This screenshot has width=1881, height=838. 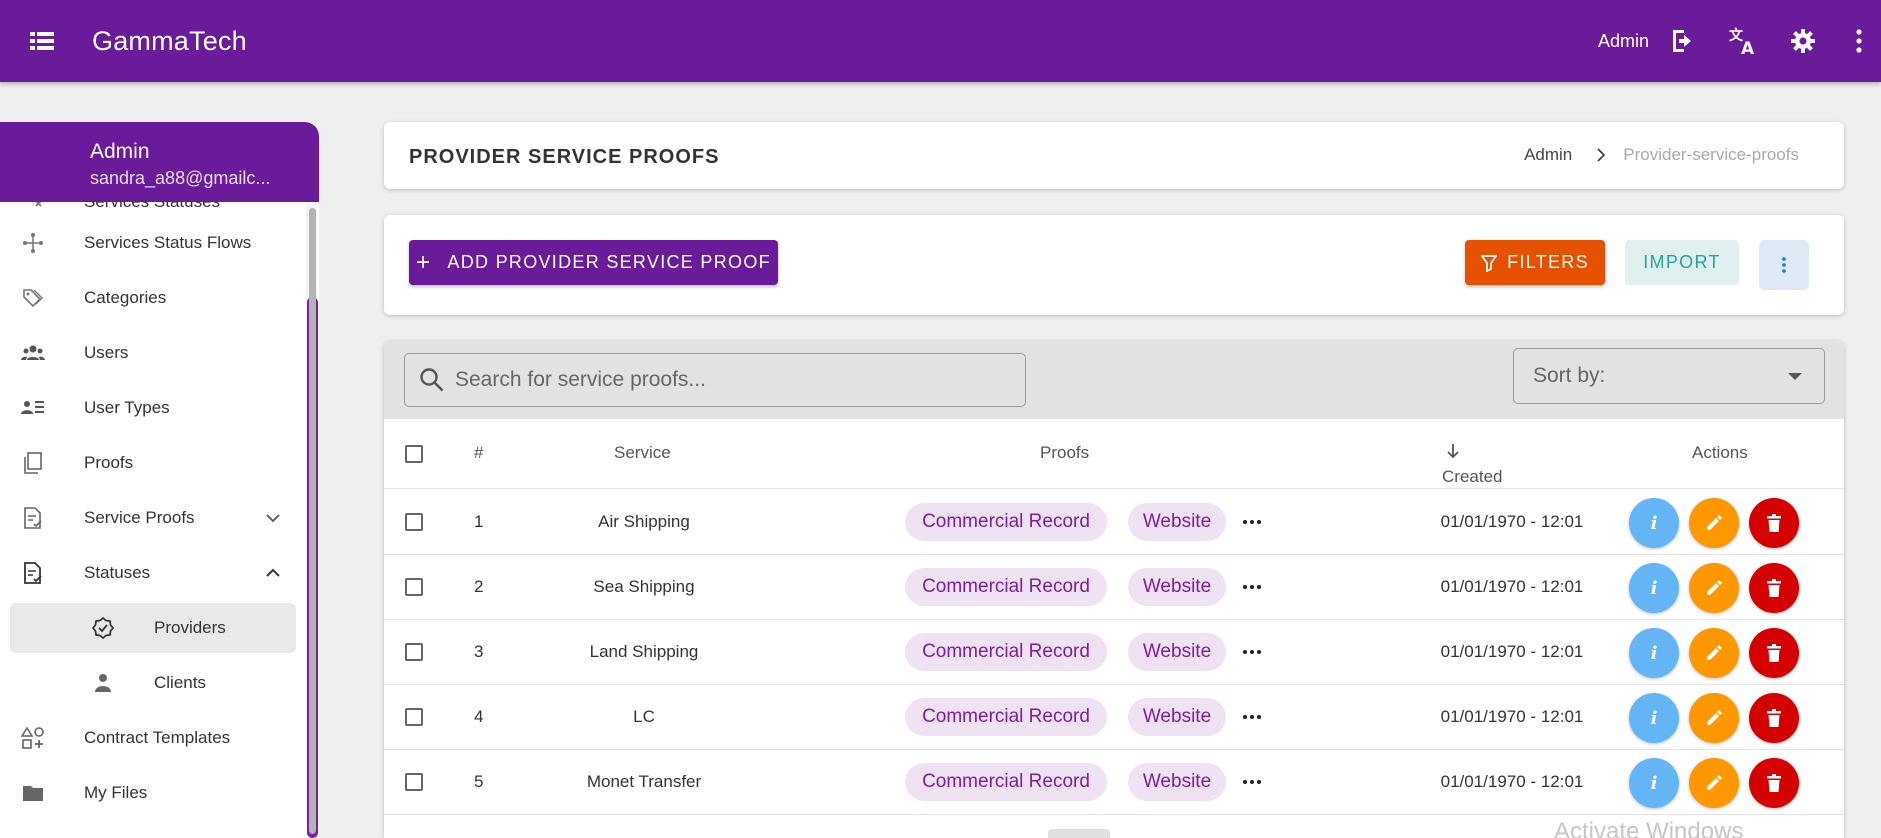 I want to click on users-icon, so click(x=33, y=353).